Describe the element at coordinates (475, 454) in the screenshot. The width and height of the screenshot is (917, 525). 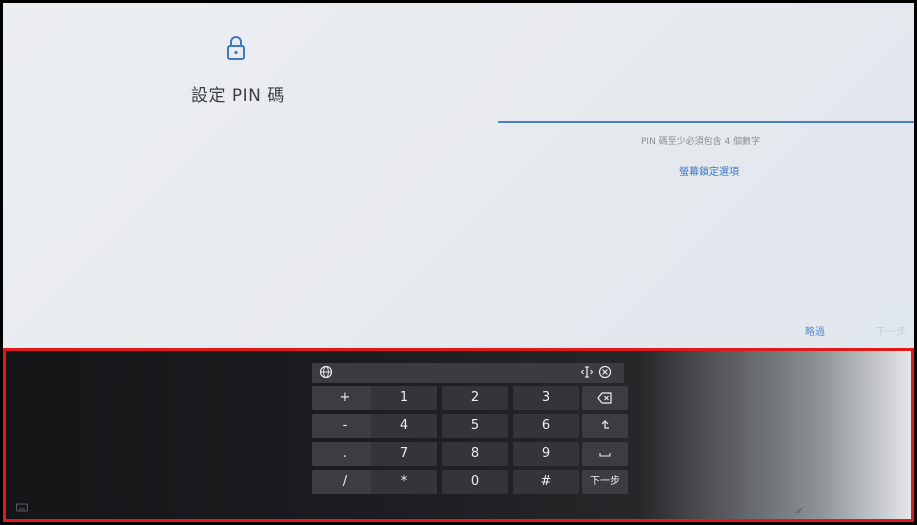
I see `key-8: 8` at that location.